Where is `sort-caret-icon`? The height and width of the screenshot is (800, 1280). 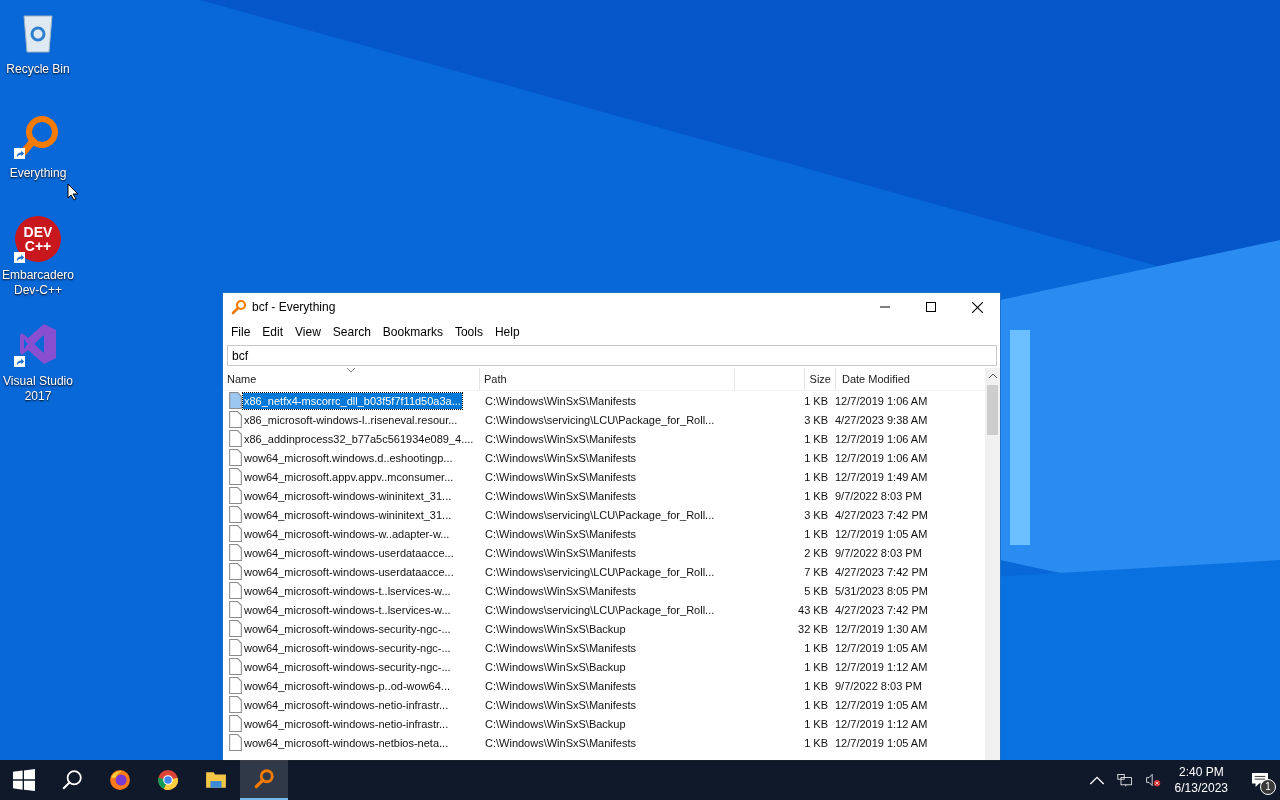
sort-caret-icon is located at coordinates (351, 370).